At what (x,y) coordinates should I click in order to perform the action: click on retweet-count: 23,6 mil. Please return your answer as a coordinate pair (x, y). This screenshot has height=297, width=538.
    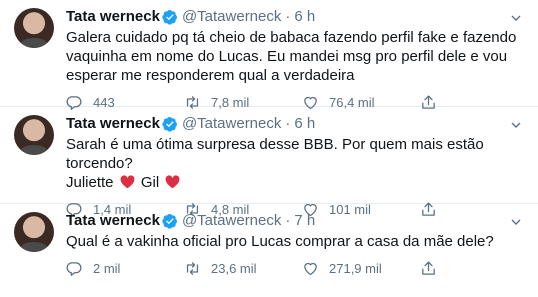
    Looking at the image, I should click on (234, 268).